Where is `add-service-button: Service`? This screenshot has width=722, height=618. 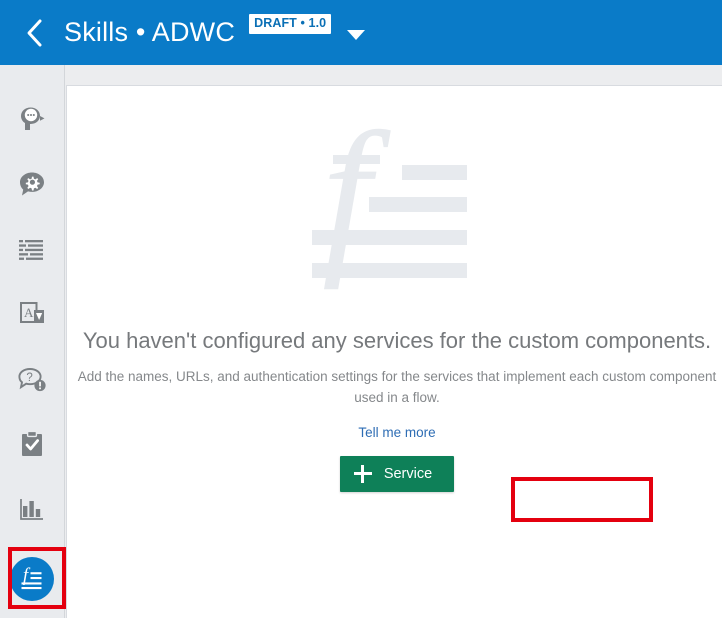 add-service-button: Service is located at coordinates (397, 473).